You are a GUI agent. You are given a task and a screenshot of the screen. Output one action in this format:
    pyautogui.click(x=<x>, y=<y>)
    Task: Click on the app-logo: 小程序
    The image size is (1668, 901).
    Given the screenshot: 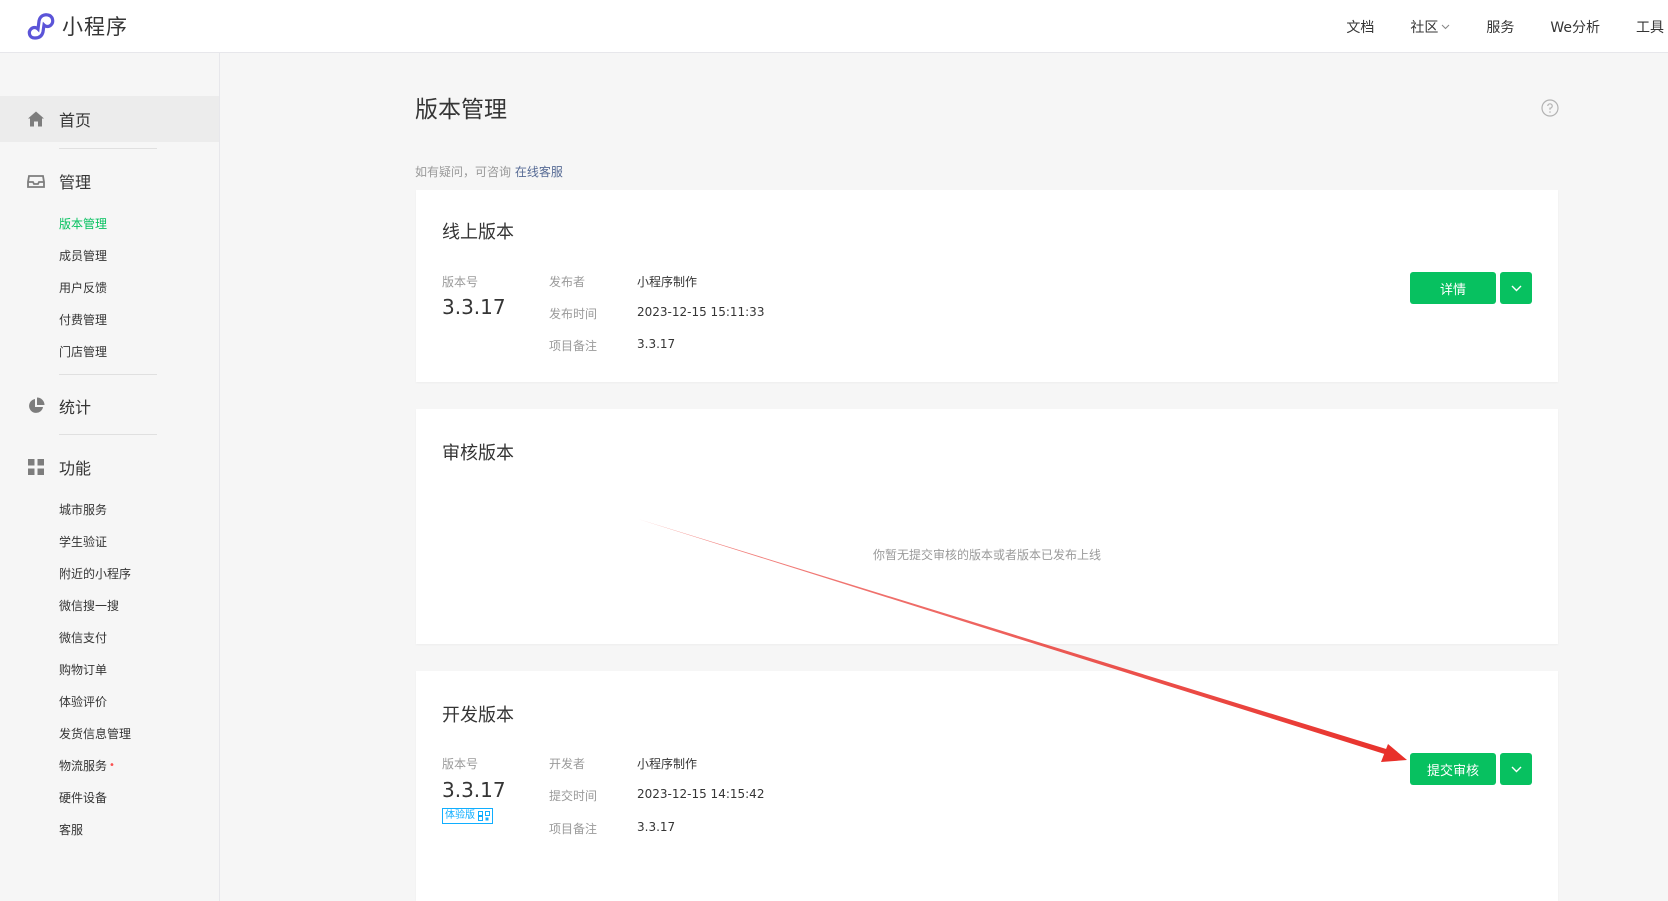 What is the action you would take?
    pyautogui.click(x=77, y=26)
    